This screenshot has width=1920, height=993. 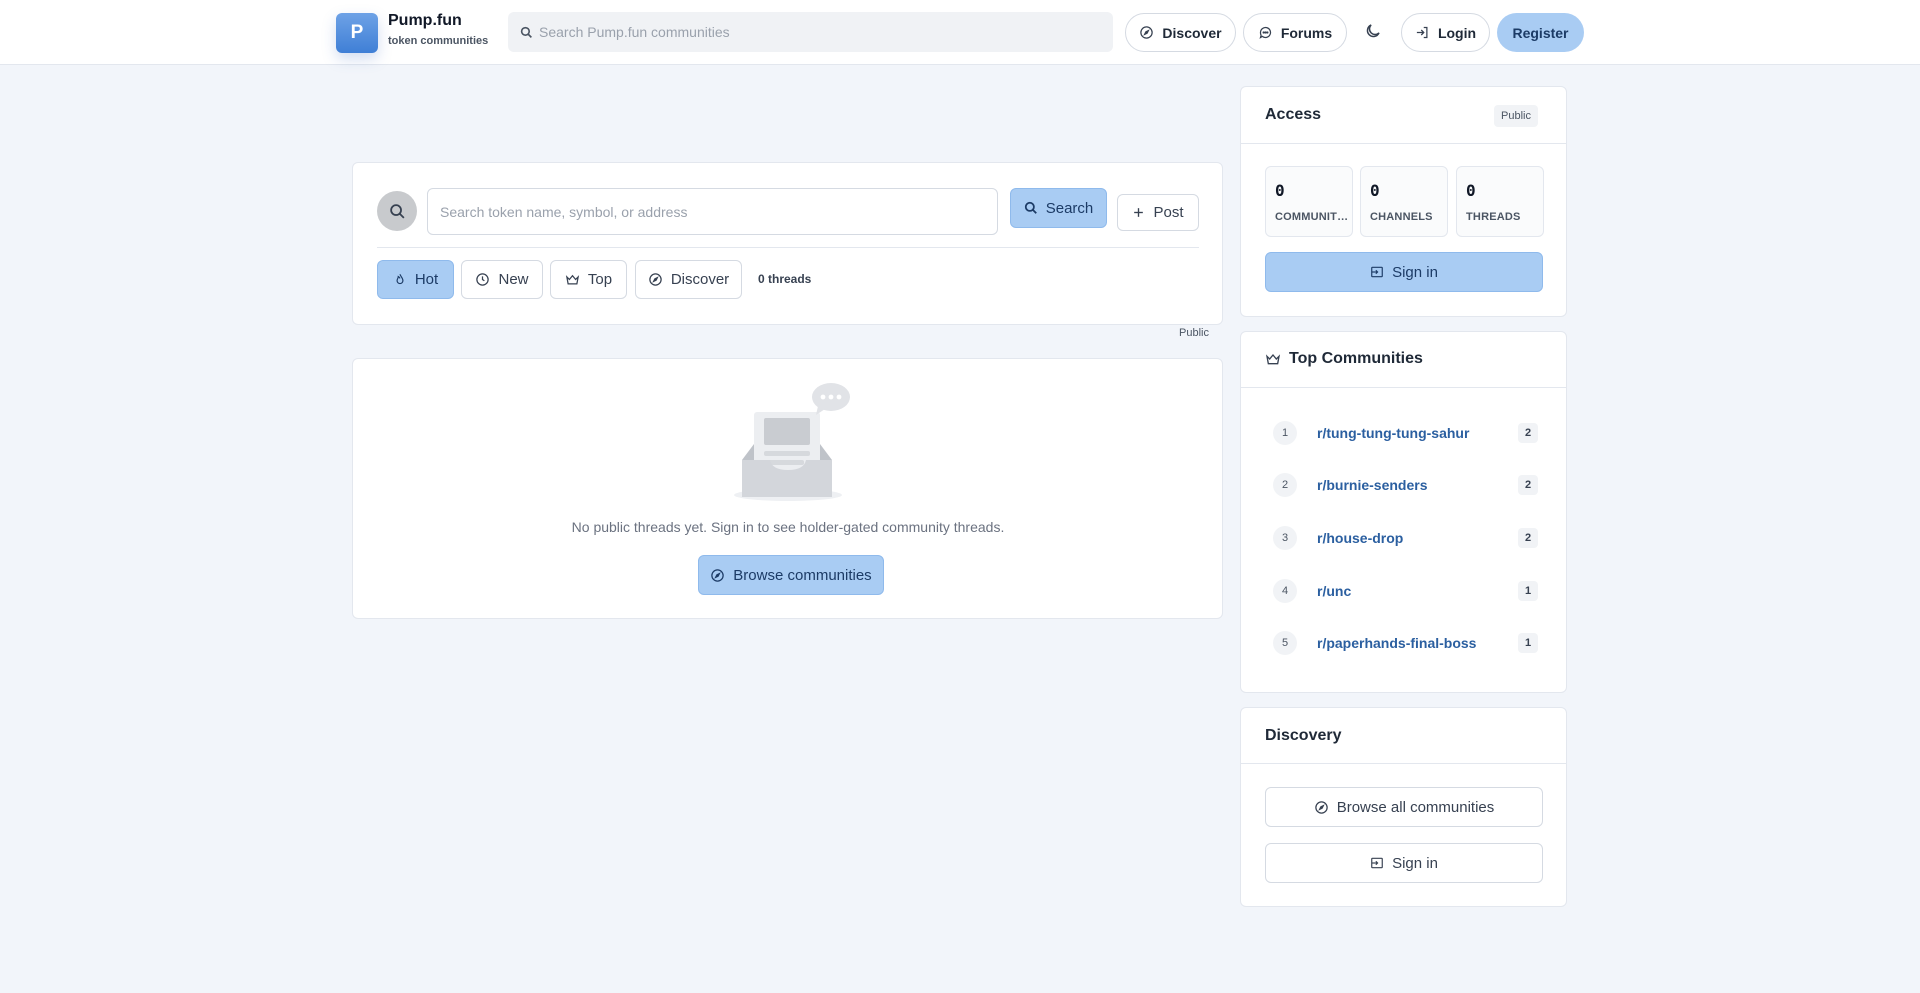 I want to click on browse-communities-button: Browse communities, so click(x=791, y=575).